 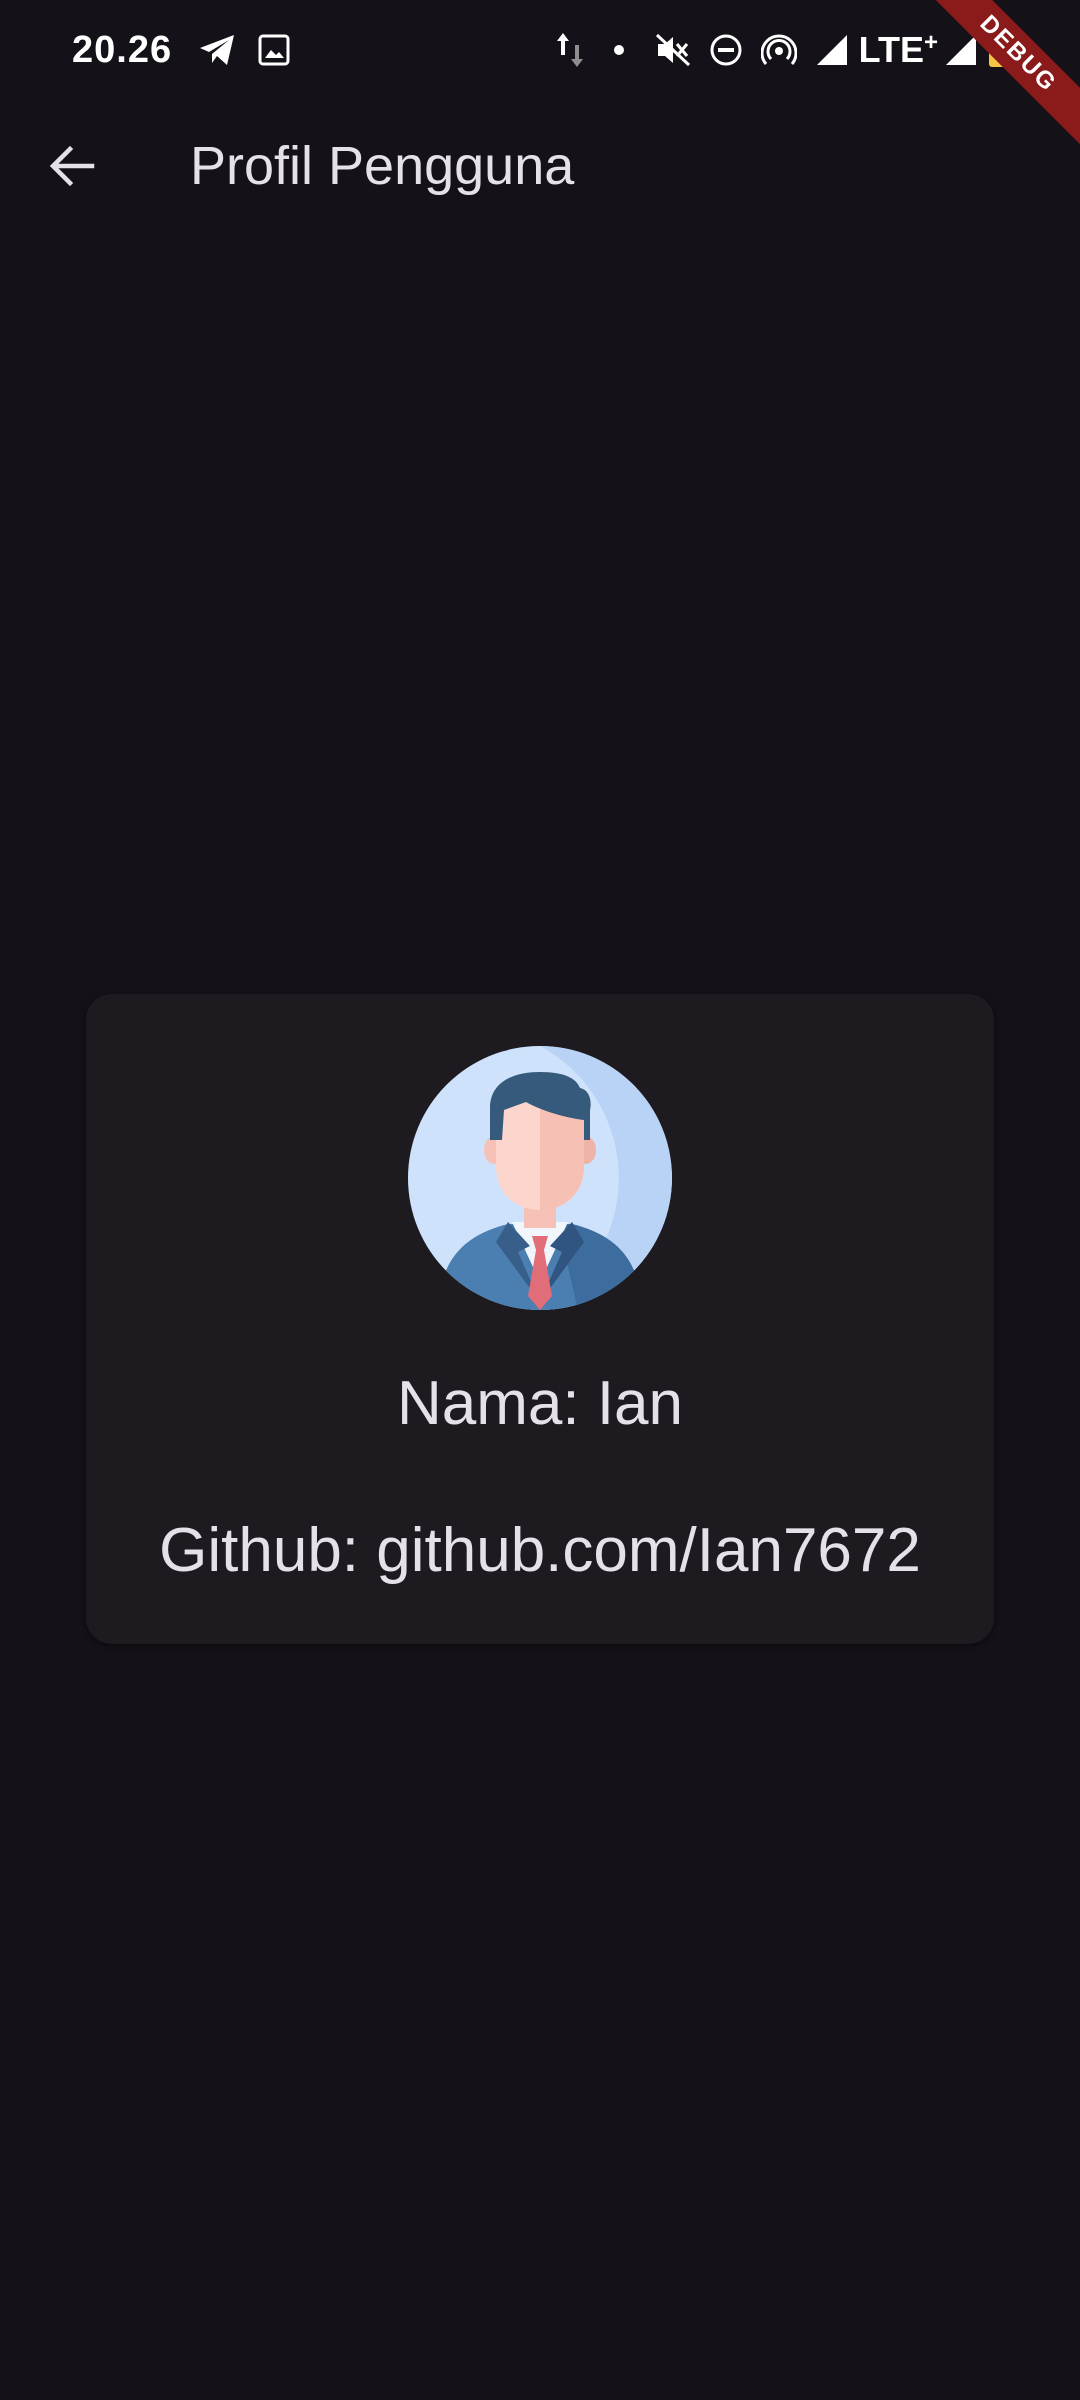 I want to click on app-bar: Profil Pengguna, so click(x=540, y=166).